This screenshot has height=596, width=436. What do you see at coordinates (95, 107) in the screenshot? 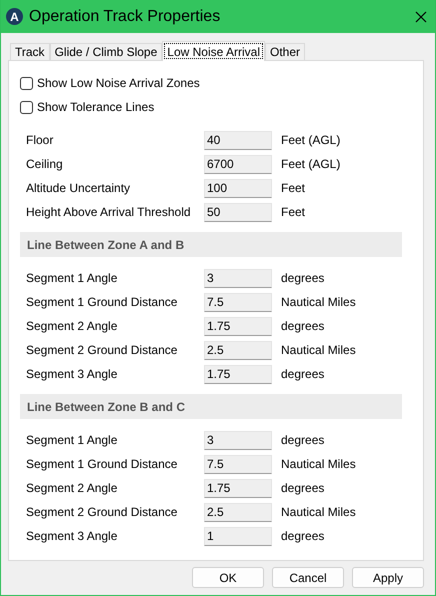
I see `checkbox-label: Show Tolerance Lines` at bounding box center [95, 107].